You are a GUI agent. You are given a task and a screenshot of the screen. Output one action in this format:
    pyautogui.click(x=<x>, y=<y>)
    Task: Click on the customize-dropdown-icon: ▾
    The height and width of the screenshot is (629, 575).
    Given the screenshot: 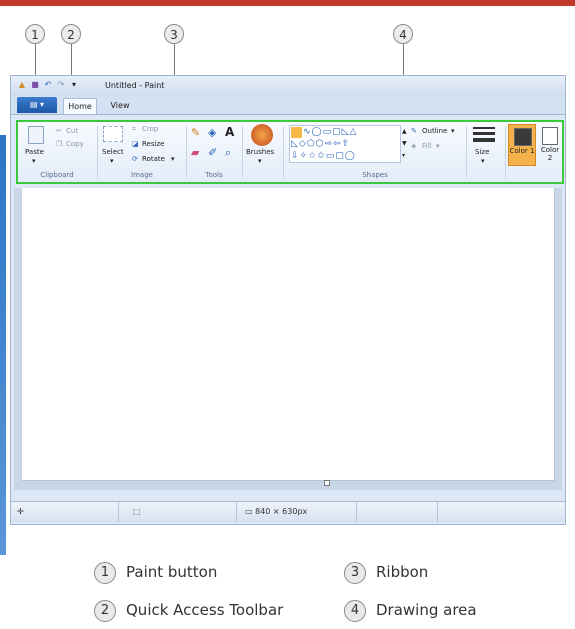 What is the action you would take?
    pyautogui.click(x=74, y=85)
    